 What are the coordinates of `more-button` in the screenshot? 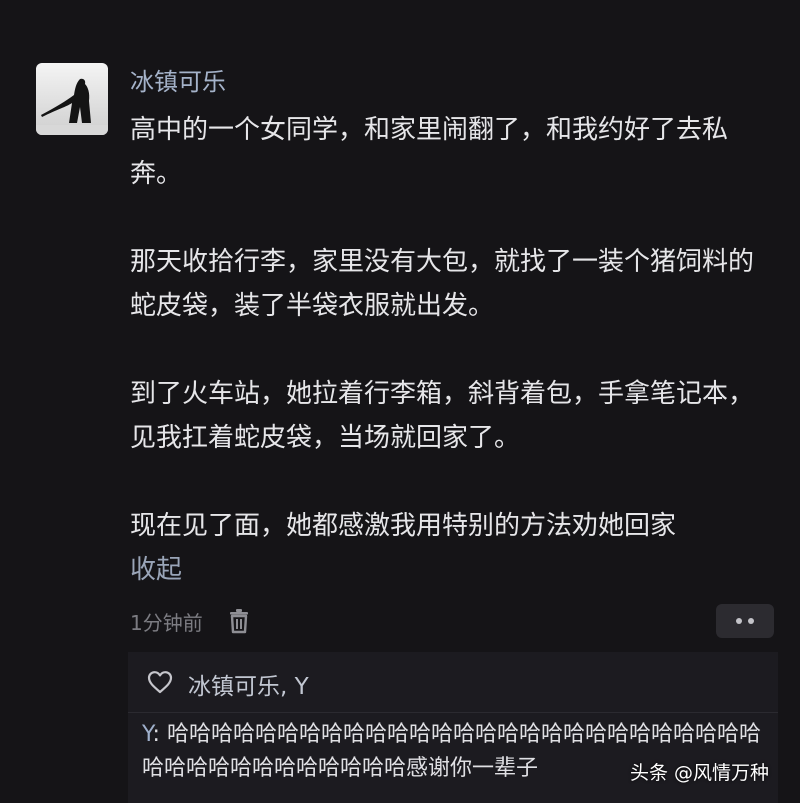 It's located at (745, 621).